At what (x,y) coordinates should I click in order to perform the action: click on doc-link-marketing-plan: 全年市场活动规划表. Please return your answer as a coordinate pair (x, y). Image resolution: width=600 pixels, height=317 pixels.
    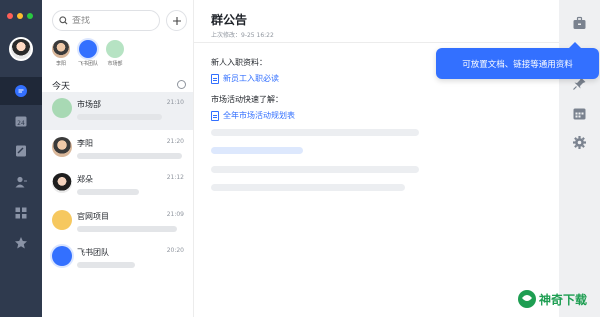
    Looking at the image, I should click on (253, 115).